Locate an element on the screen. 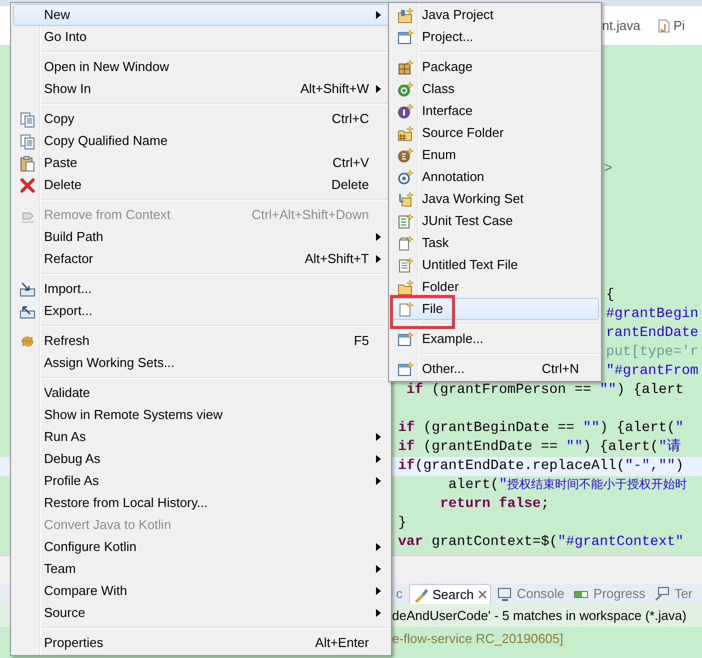  enum-icon is located at coordinates (405, 155).